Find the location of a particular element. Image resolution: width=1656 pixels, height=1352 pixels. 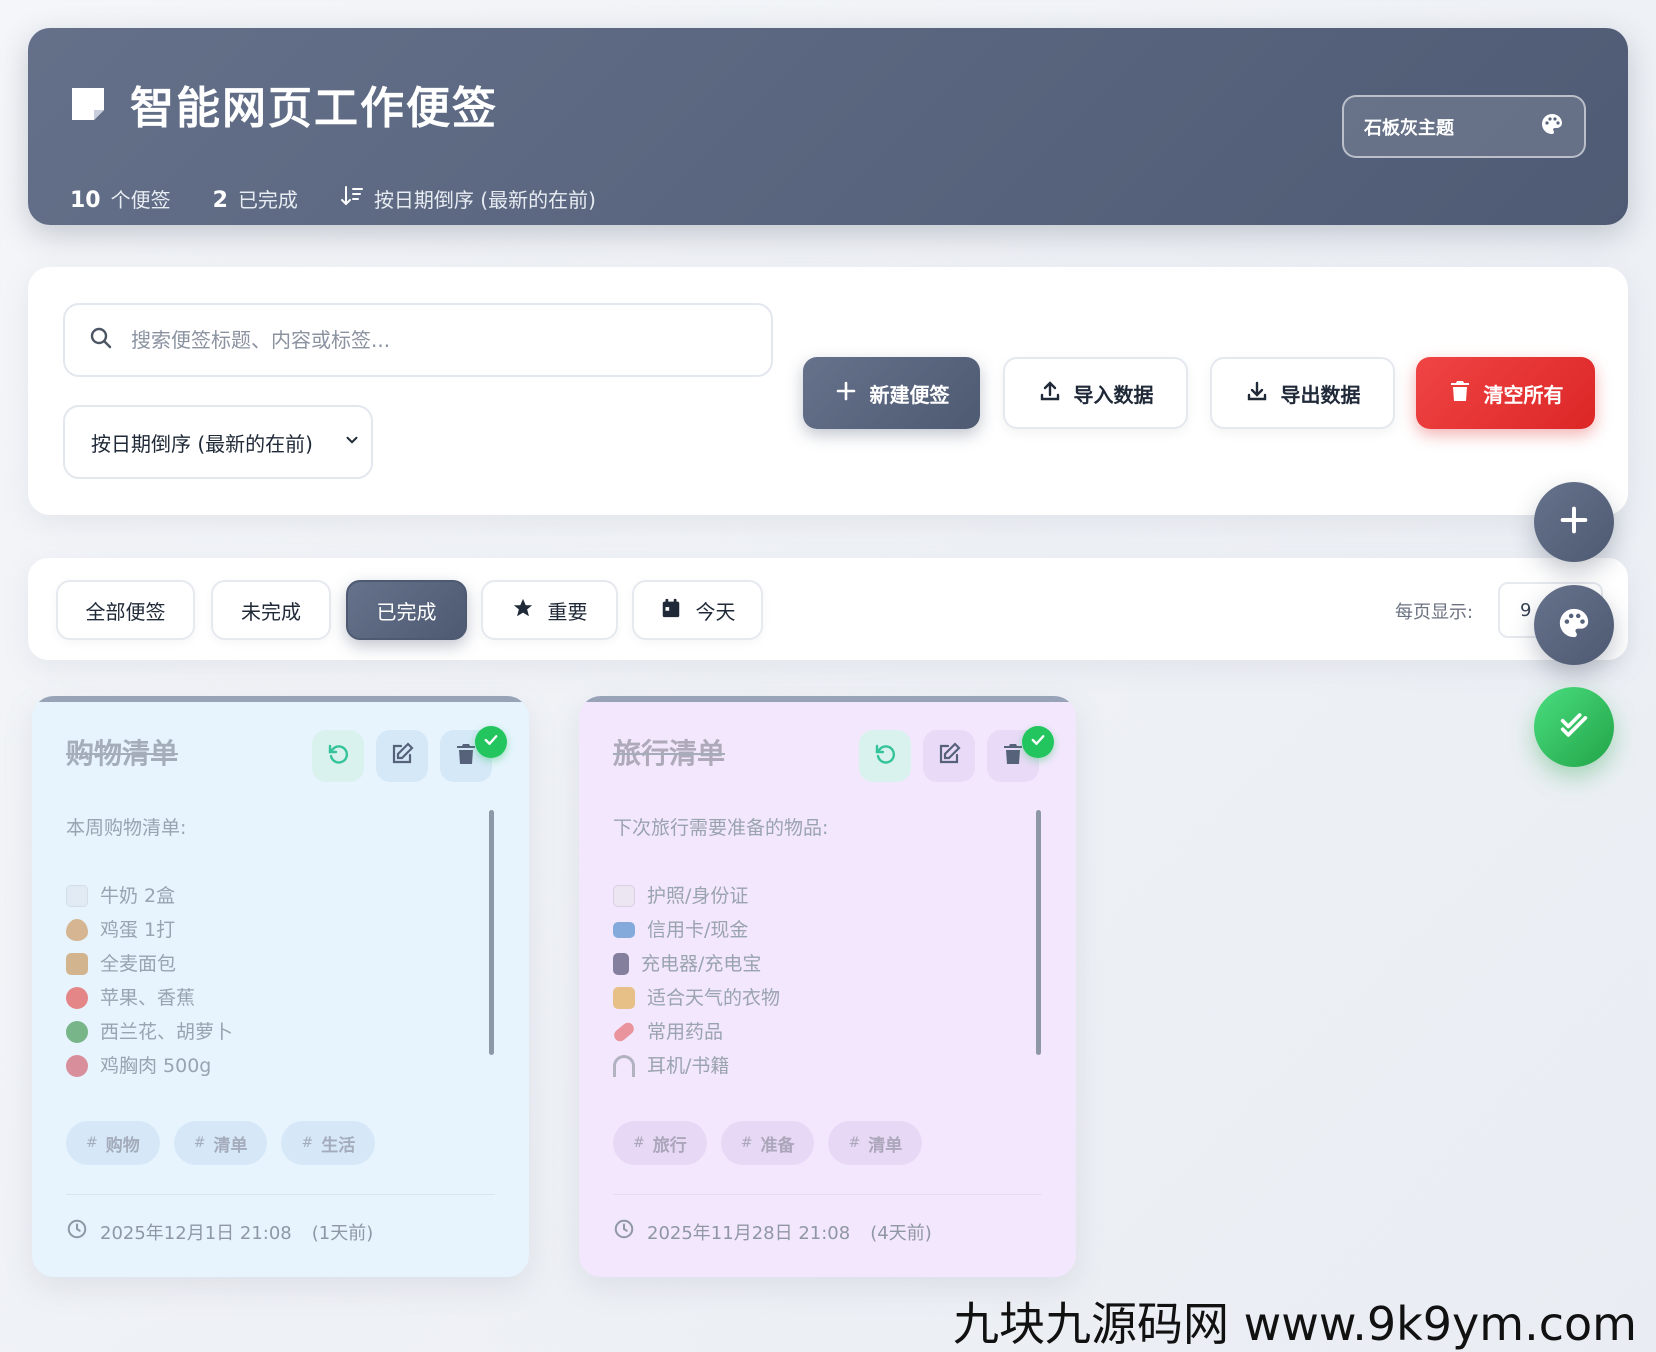

note-actions is located at coordinates (949, 756).